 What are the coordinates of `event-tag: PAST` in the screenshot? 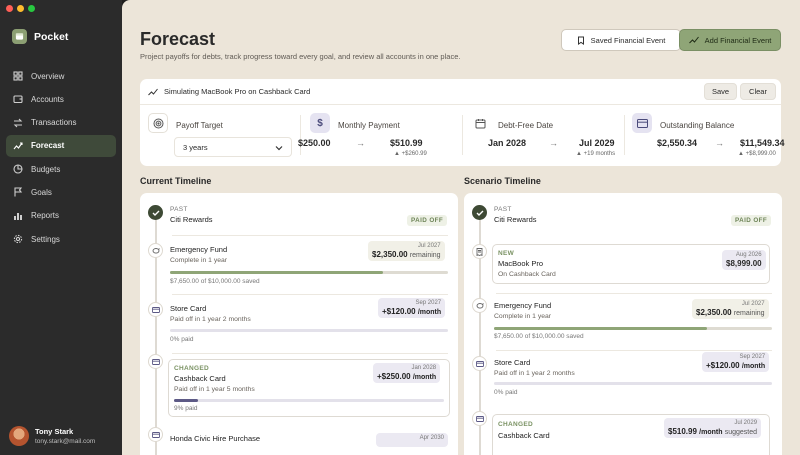 It's located at (179, 209).